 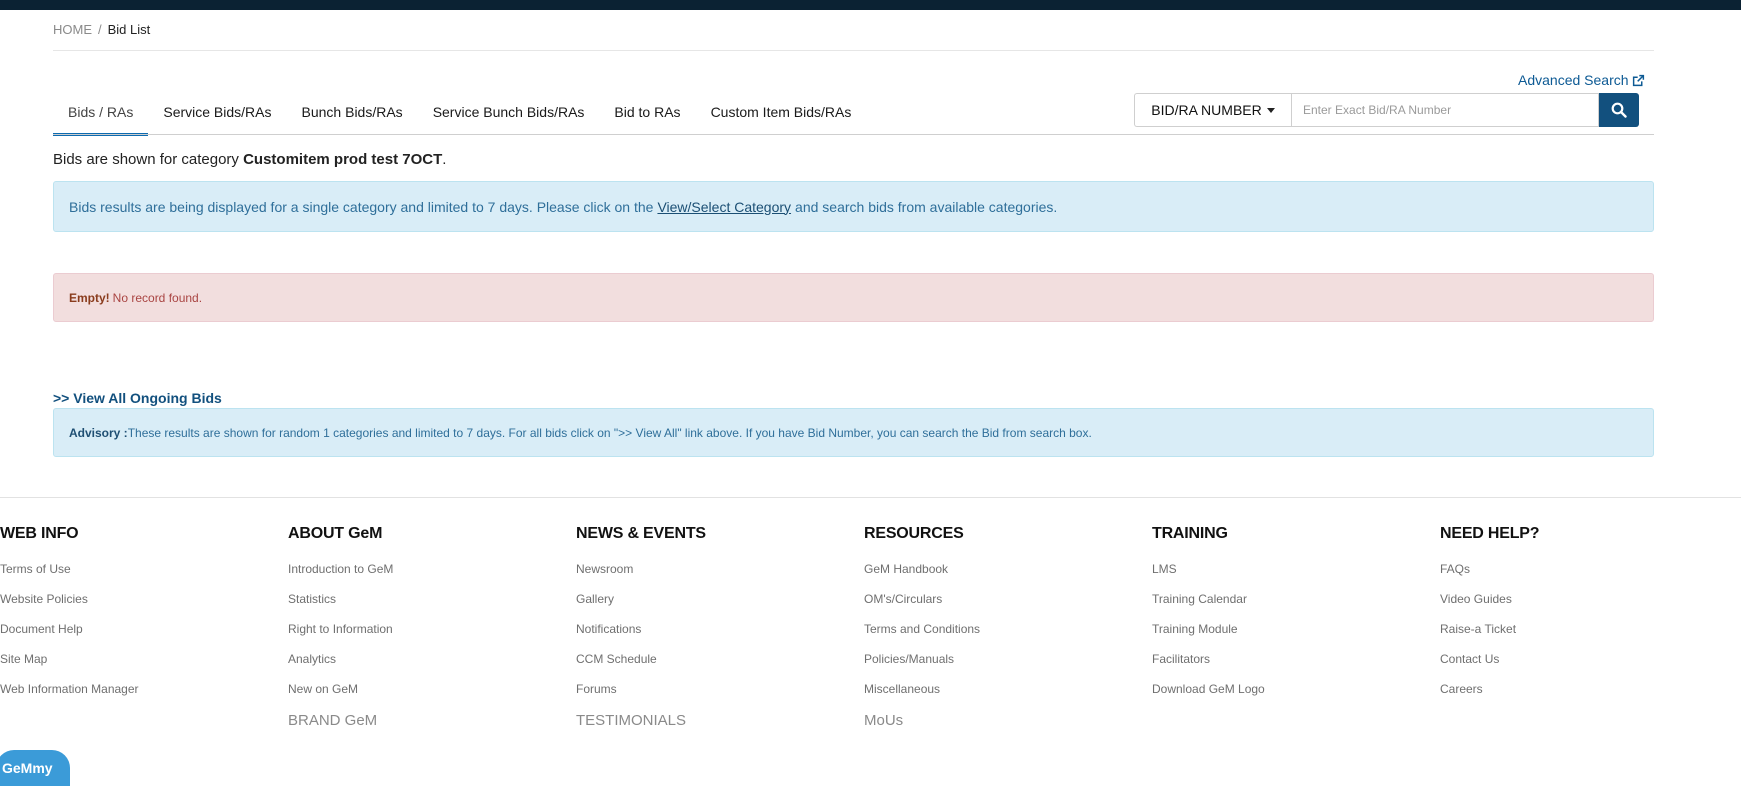 I want to click on testimonials-link: TESTIMONIALS, so click(x=641, y=720).